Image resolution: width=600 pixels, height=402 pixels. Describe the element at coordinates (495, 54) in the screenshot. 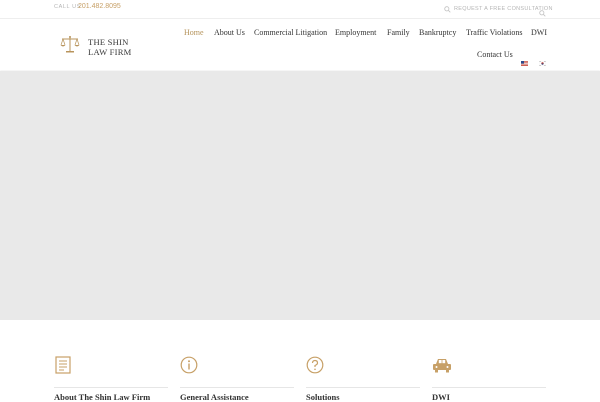

I see `nav-item-contact-us: Contact Us` at that location.